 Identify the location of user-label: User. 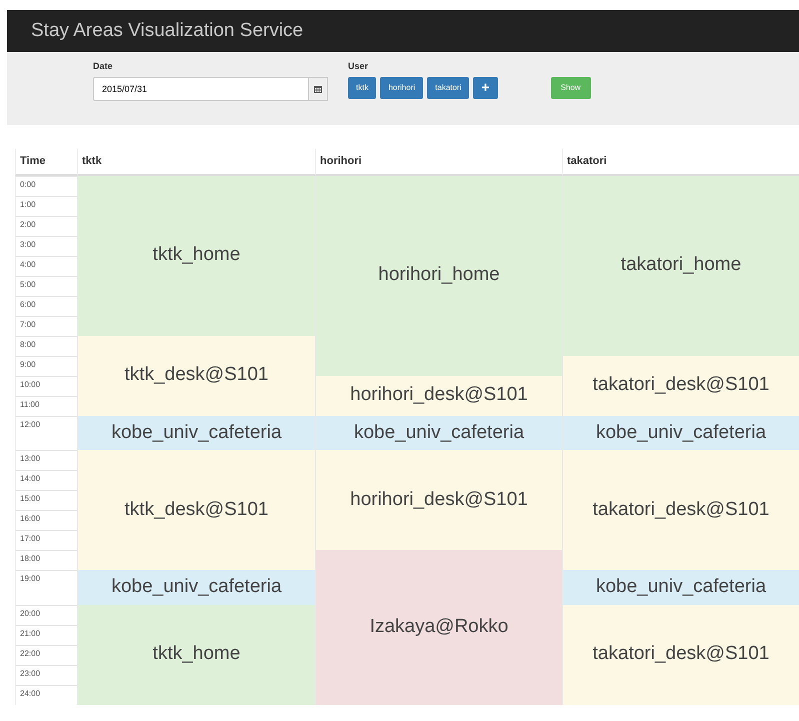
(359, 66).